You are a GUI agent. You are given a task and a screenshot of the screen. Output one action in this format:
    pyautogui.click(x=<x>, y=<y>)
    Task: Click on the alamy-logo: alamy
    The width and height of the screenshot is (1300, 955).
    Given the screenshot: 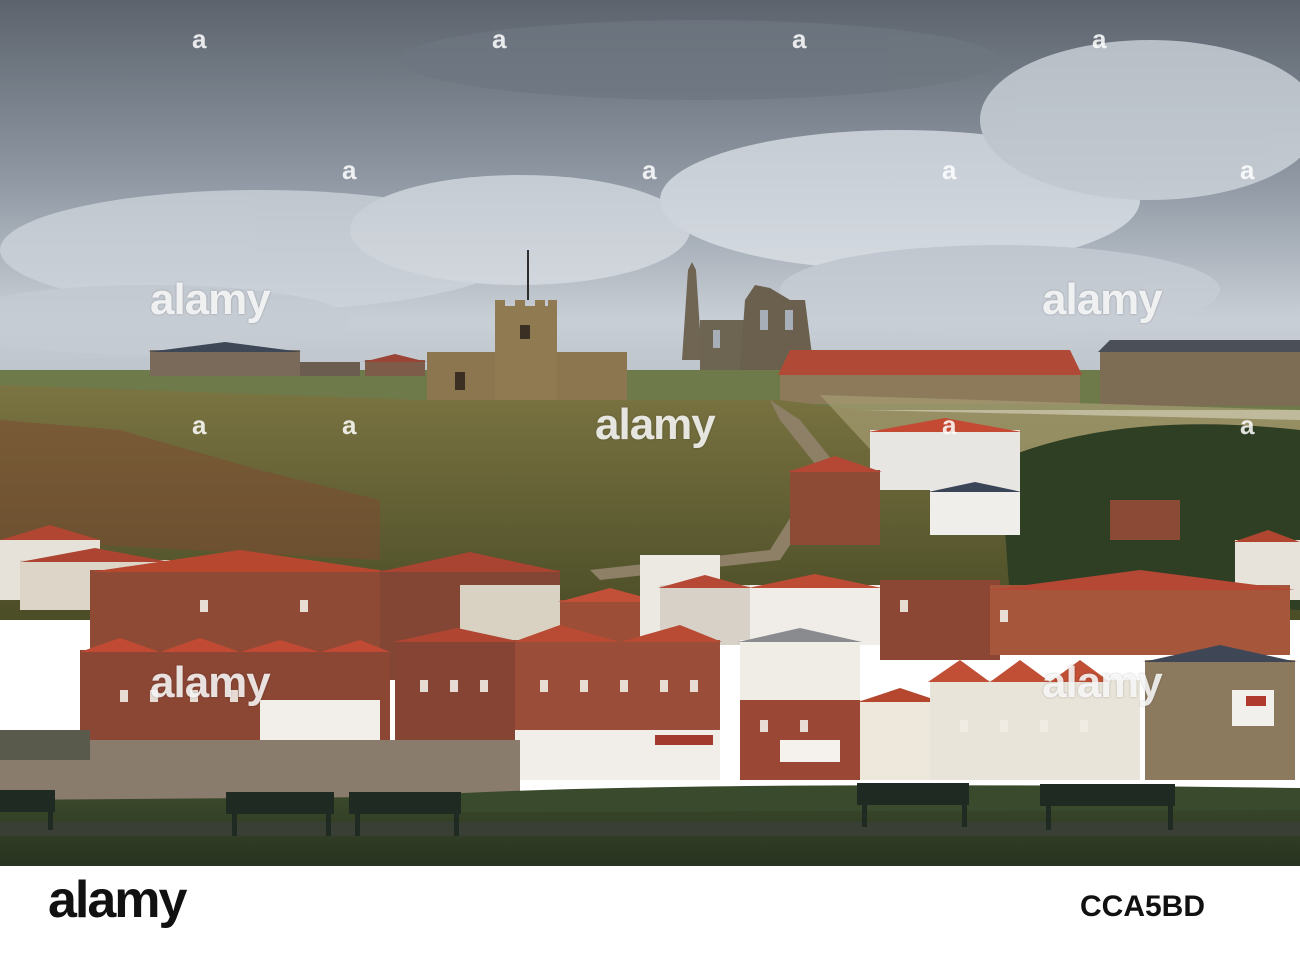 What is the action you would take?
    pyautogui.click(x=117, y=900)
    